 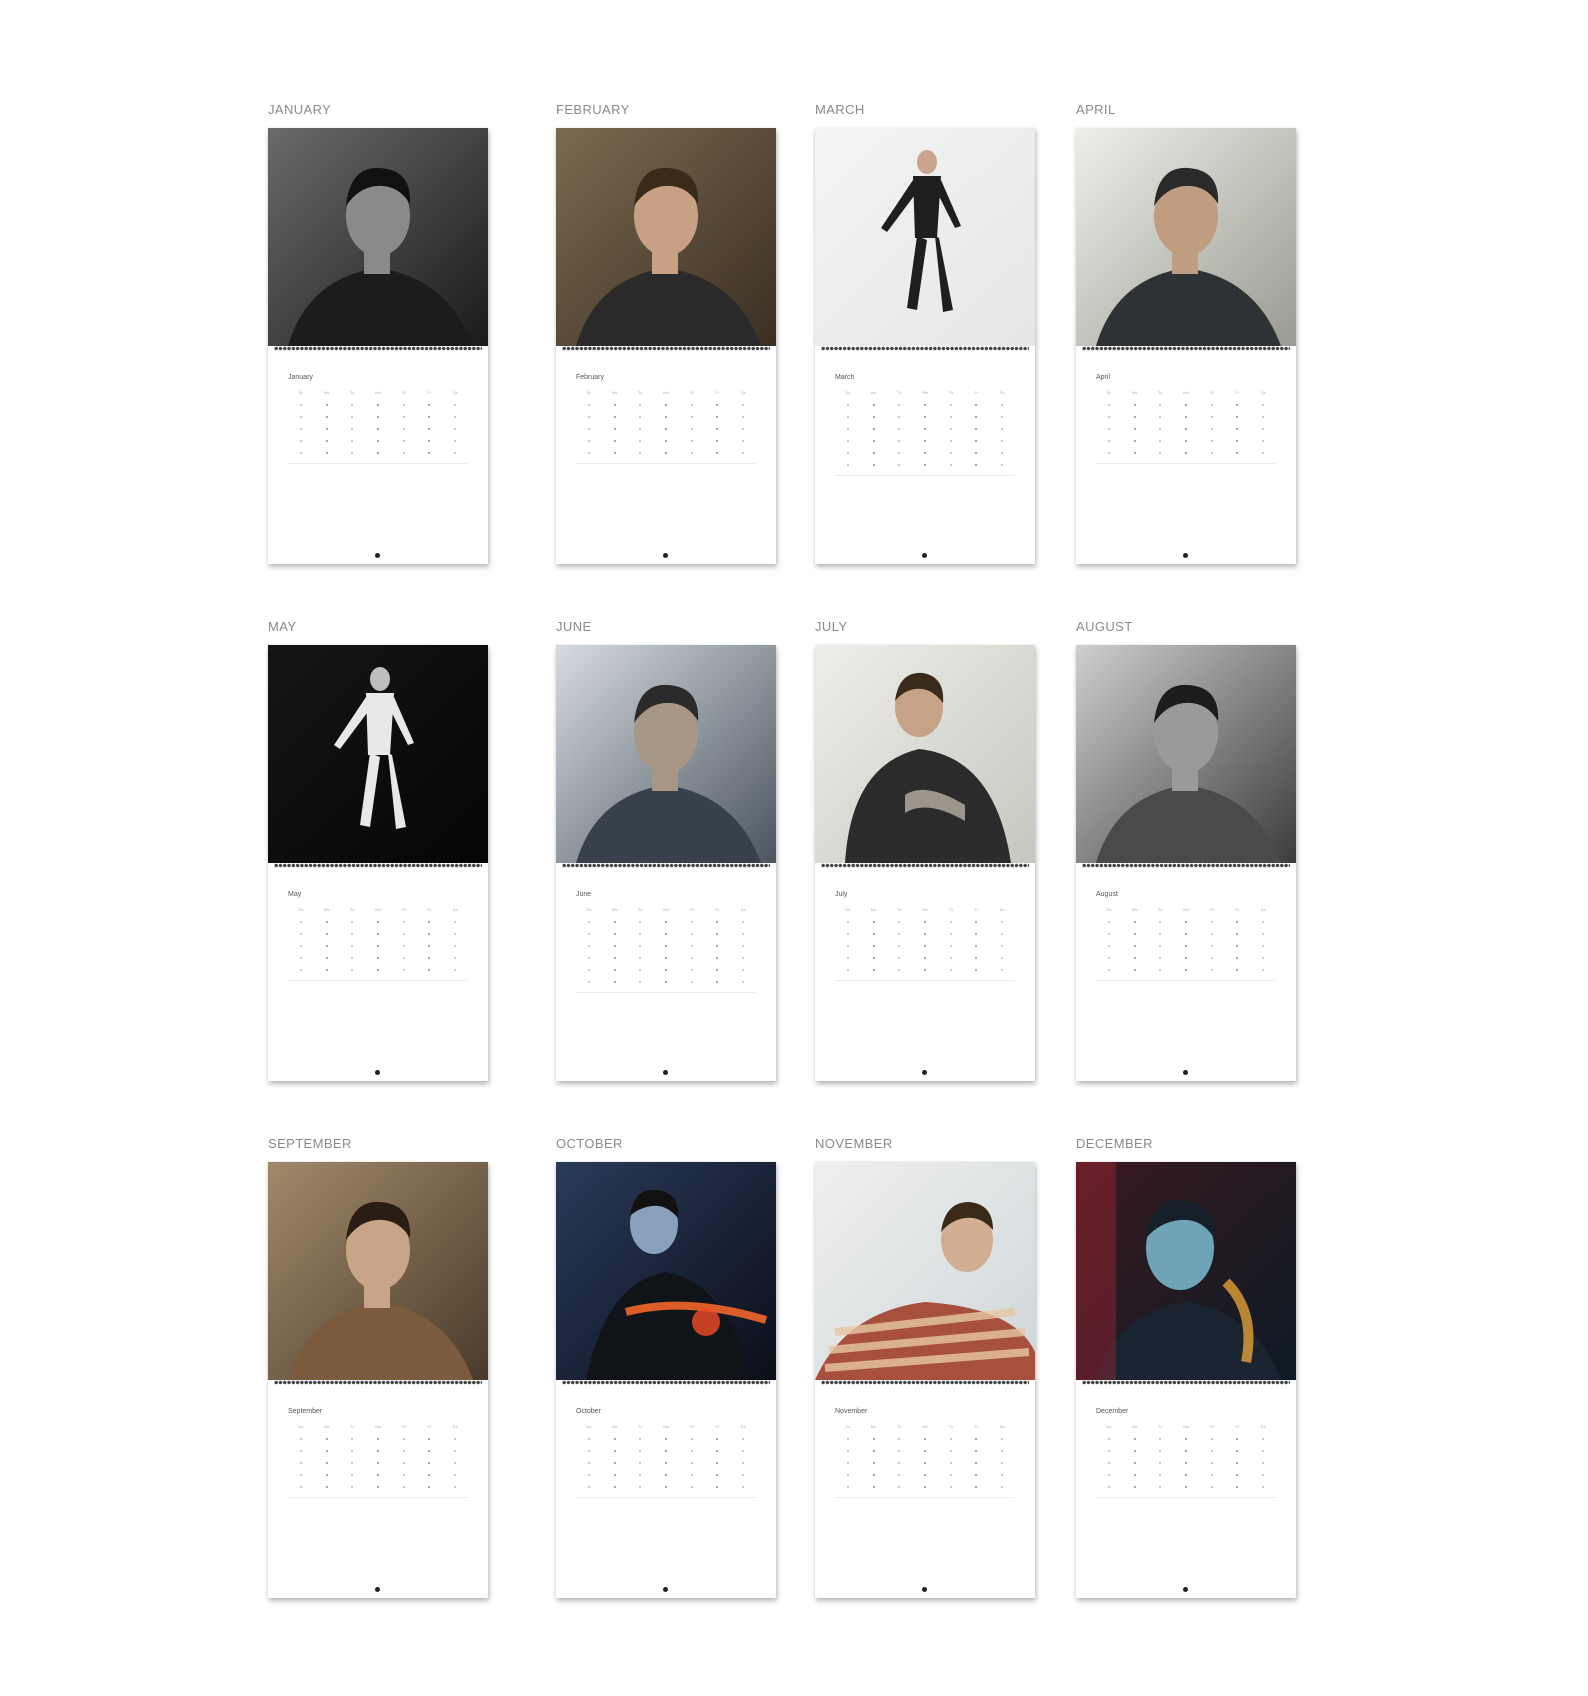 I want to click on mini-calendar: June Su Mo Tu We Th Fr Sa, so click(x=666, y=942).